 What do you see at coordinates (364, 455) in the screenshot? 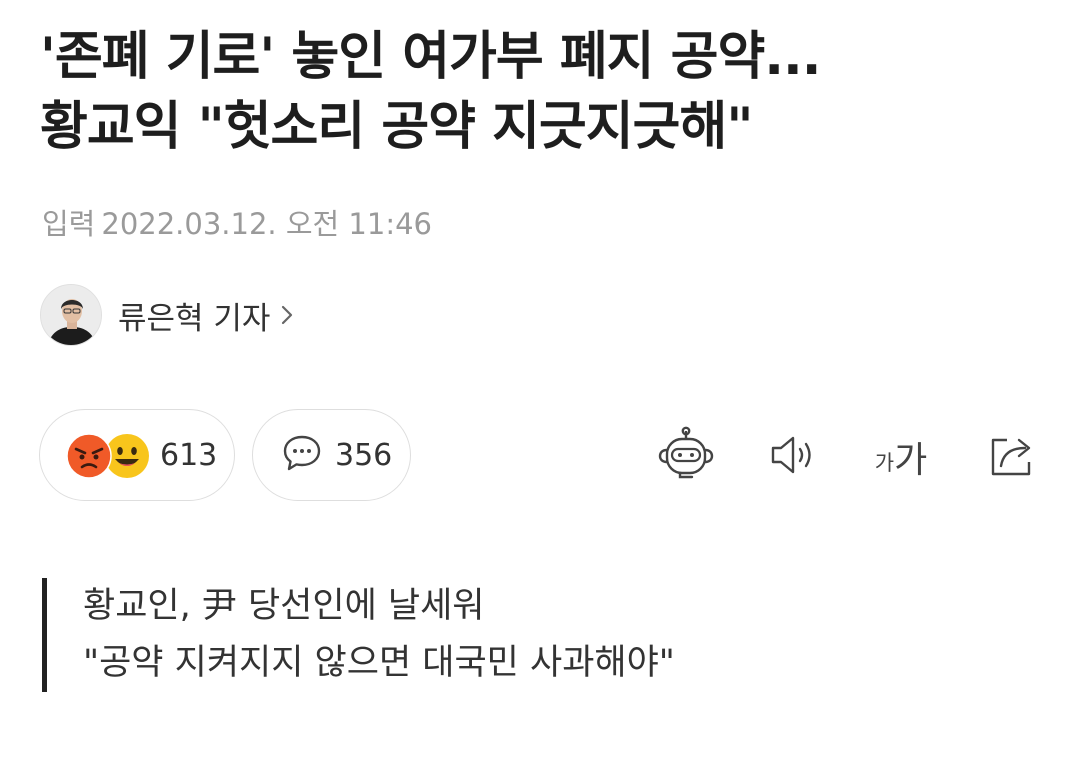
I see `comment-count: 356` at bounding box center [364, 455].